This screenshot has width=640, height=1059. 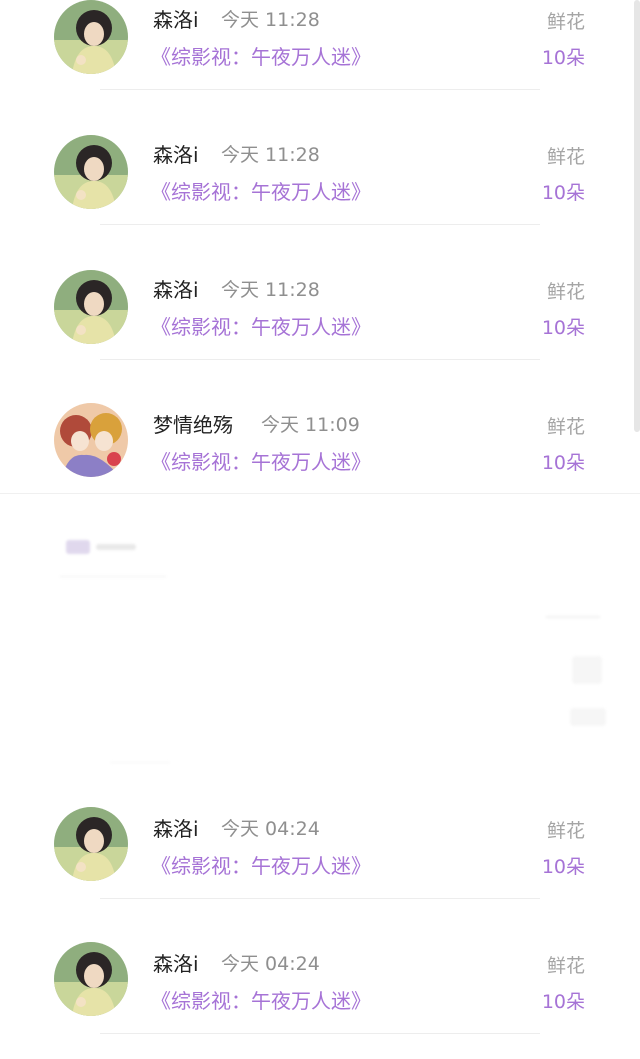 I want to click on gift-record-row: 森洛i 今天 04:24 《综影视：午夜万人迷》 鲜花 10朵, so click(x=320, y=856).